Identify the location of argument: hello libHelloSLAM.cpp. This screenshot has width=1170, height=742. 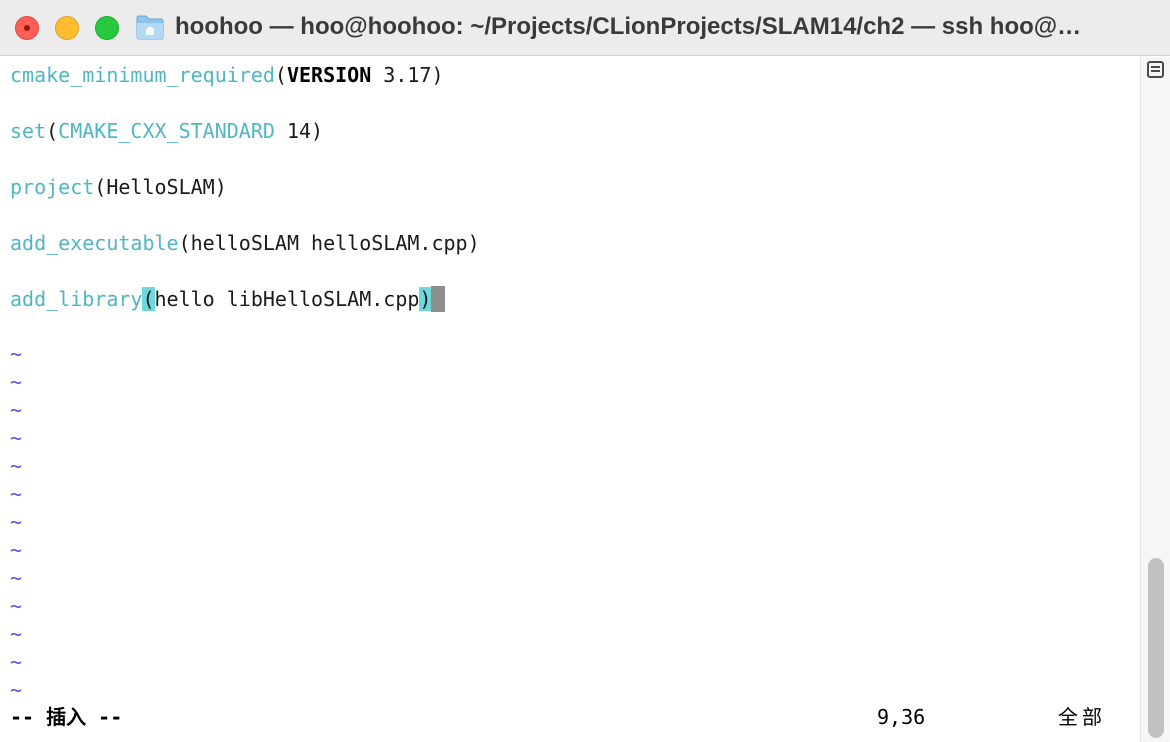
(287, 299).